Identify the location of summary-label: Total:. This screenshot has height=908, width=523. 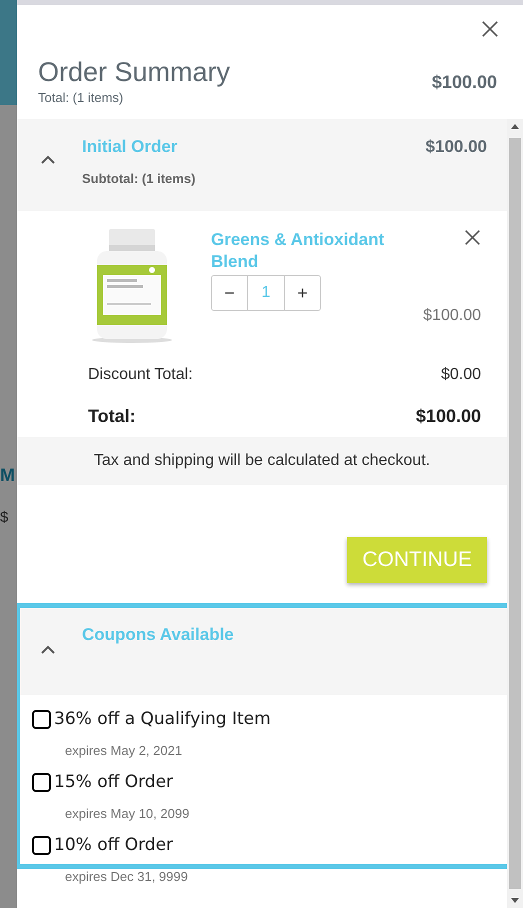
(112, 416).